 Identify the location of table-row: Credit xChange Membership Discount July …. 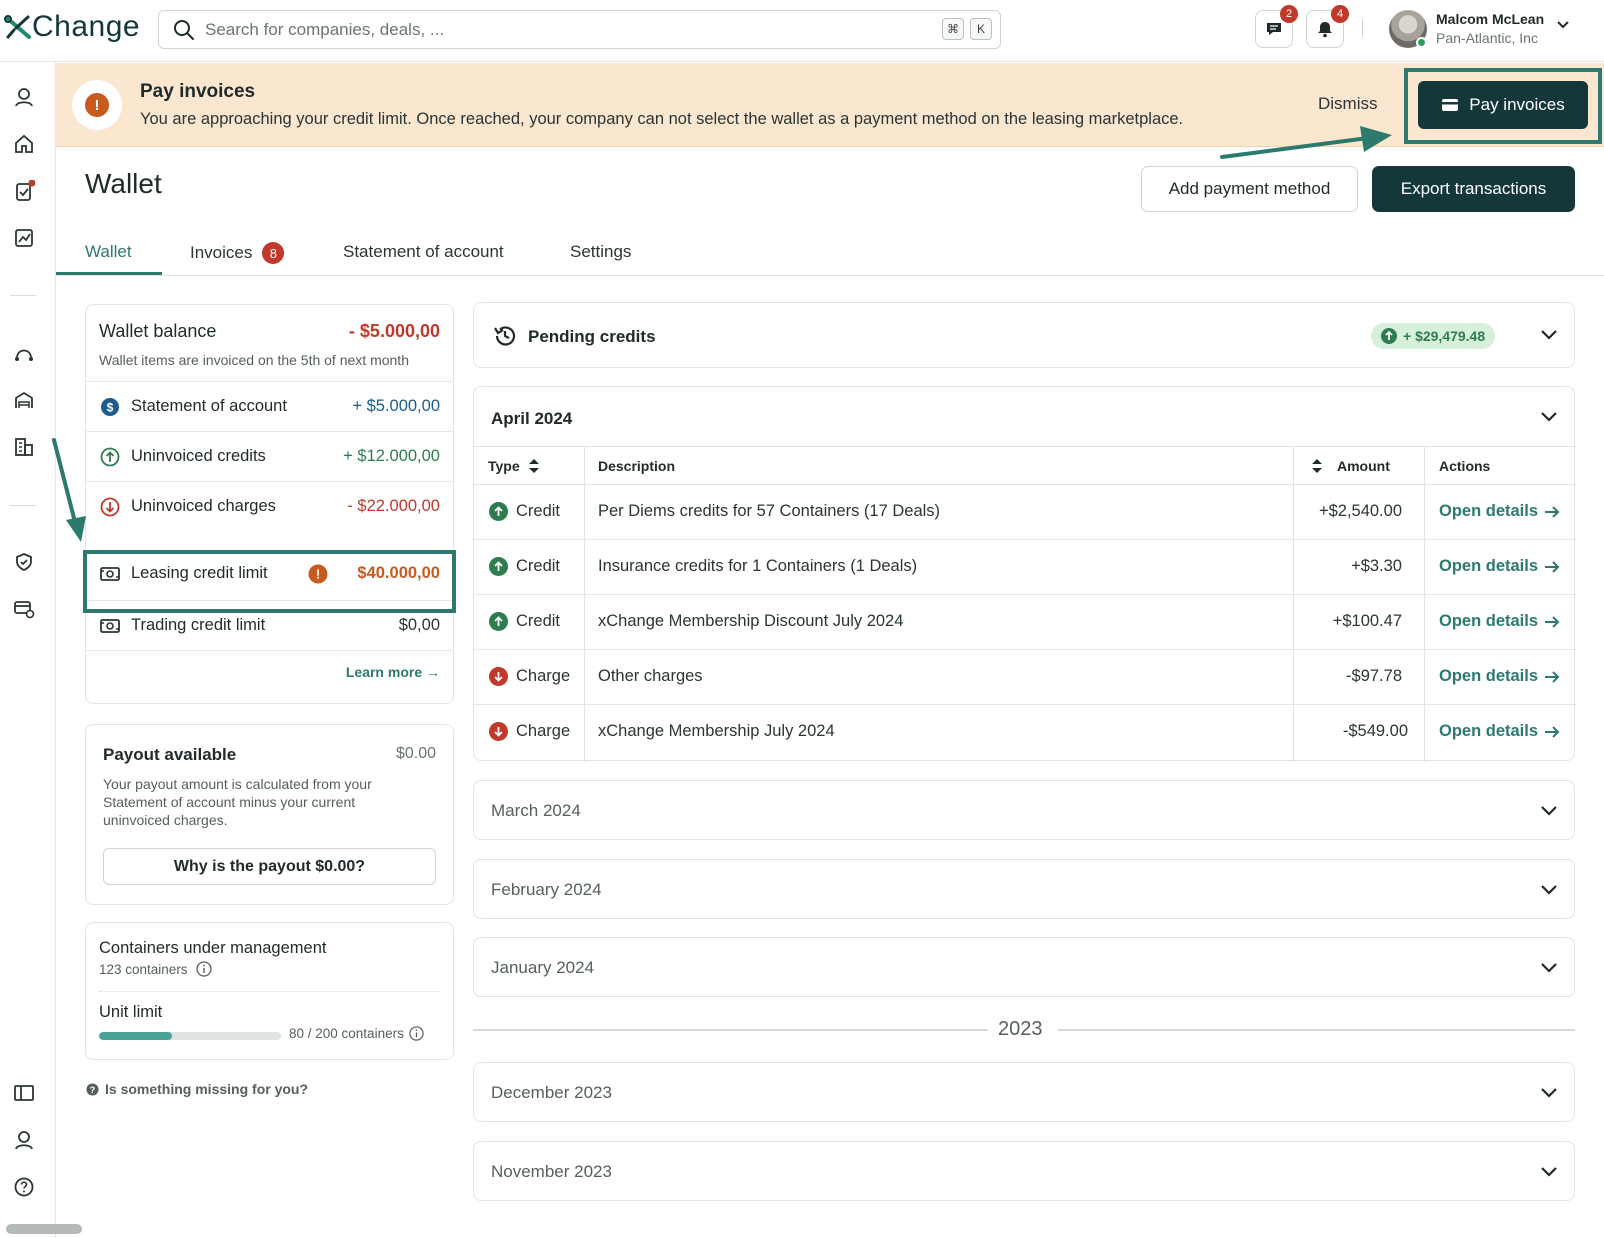
(1025, 622).